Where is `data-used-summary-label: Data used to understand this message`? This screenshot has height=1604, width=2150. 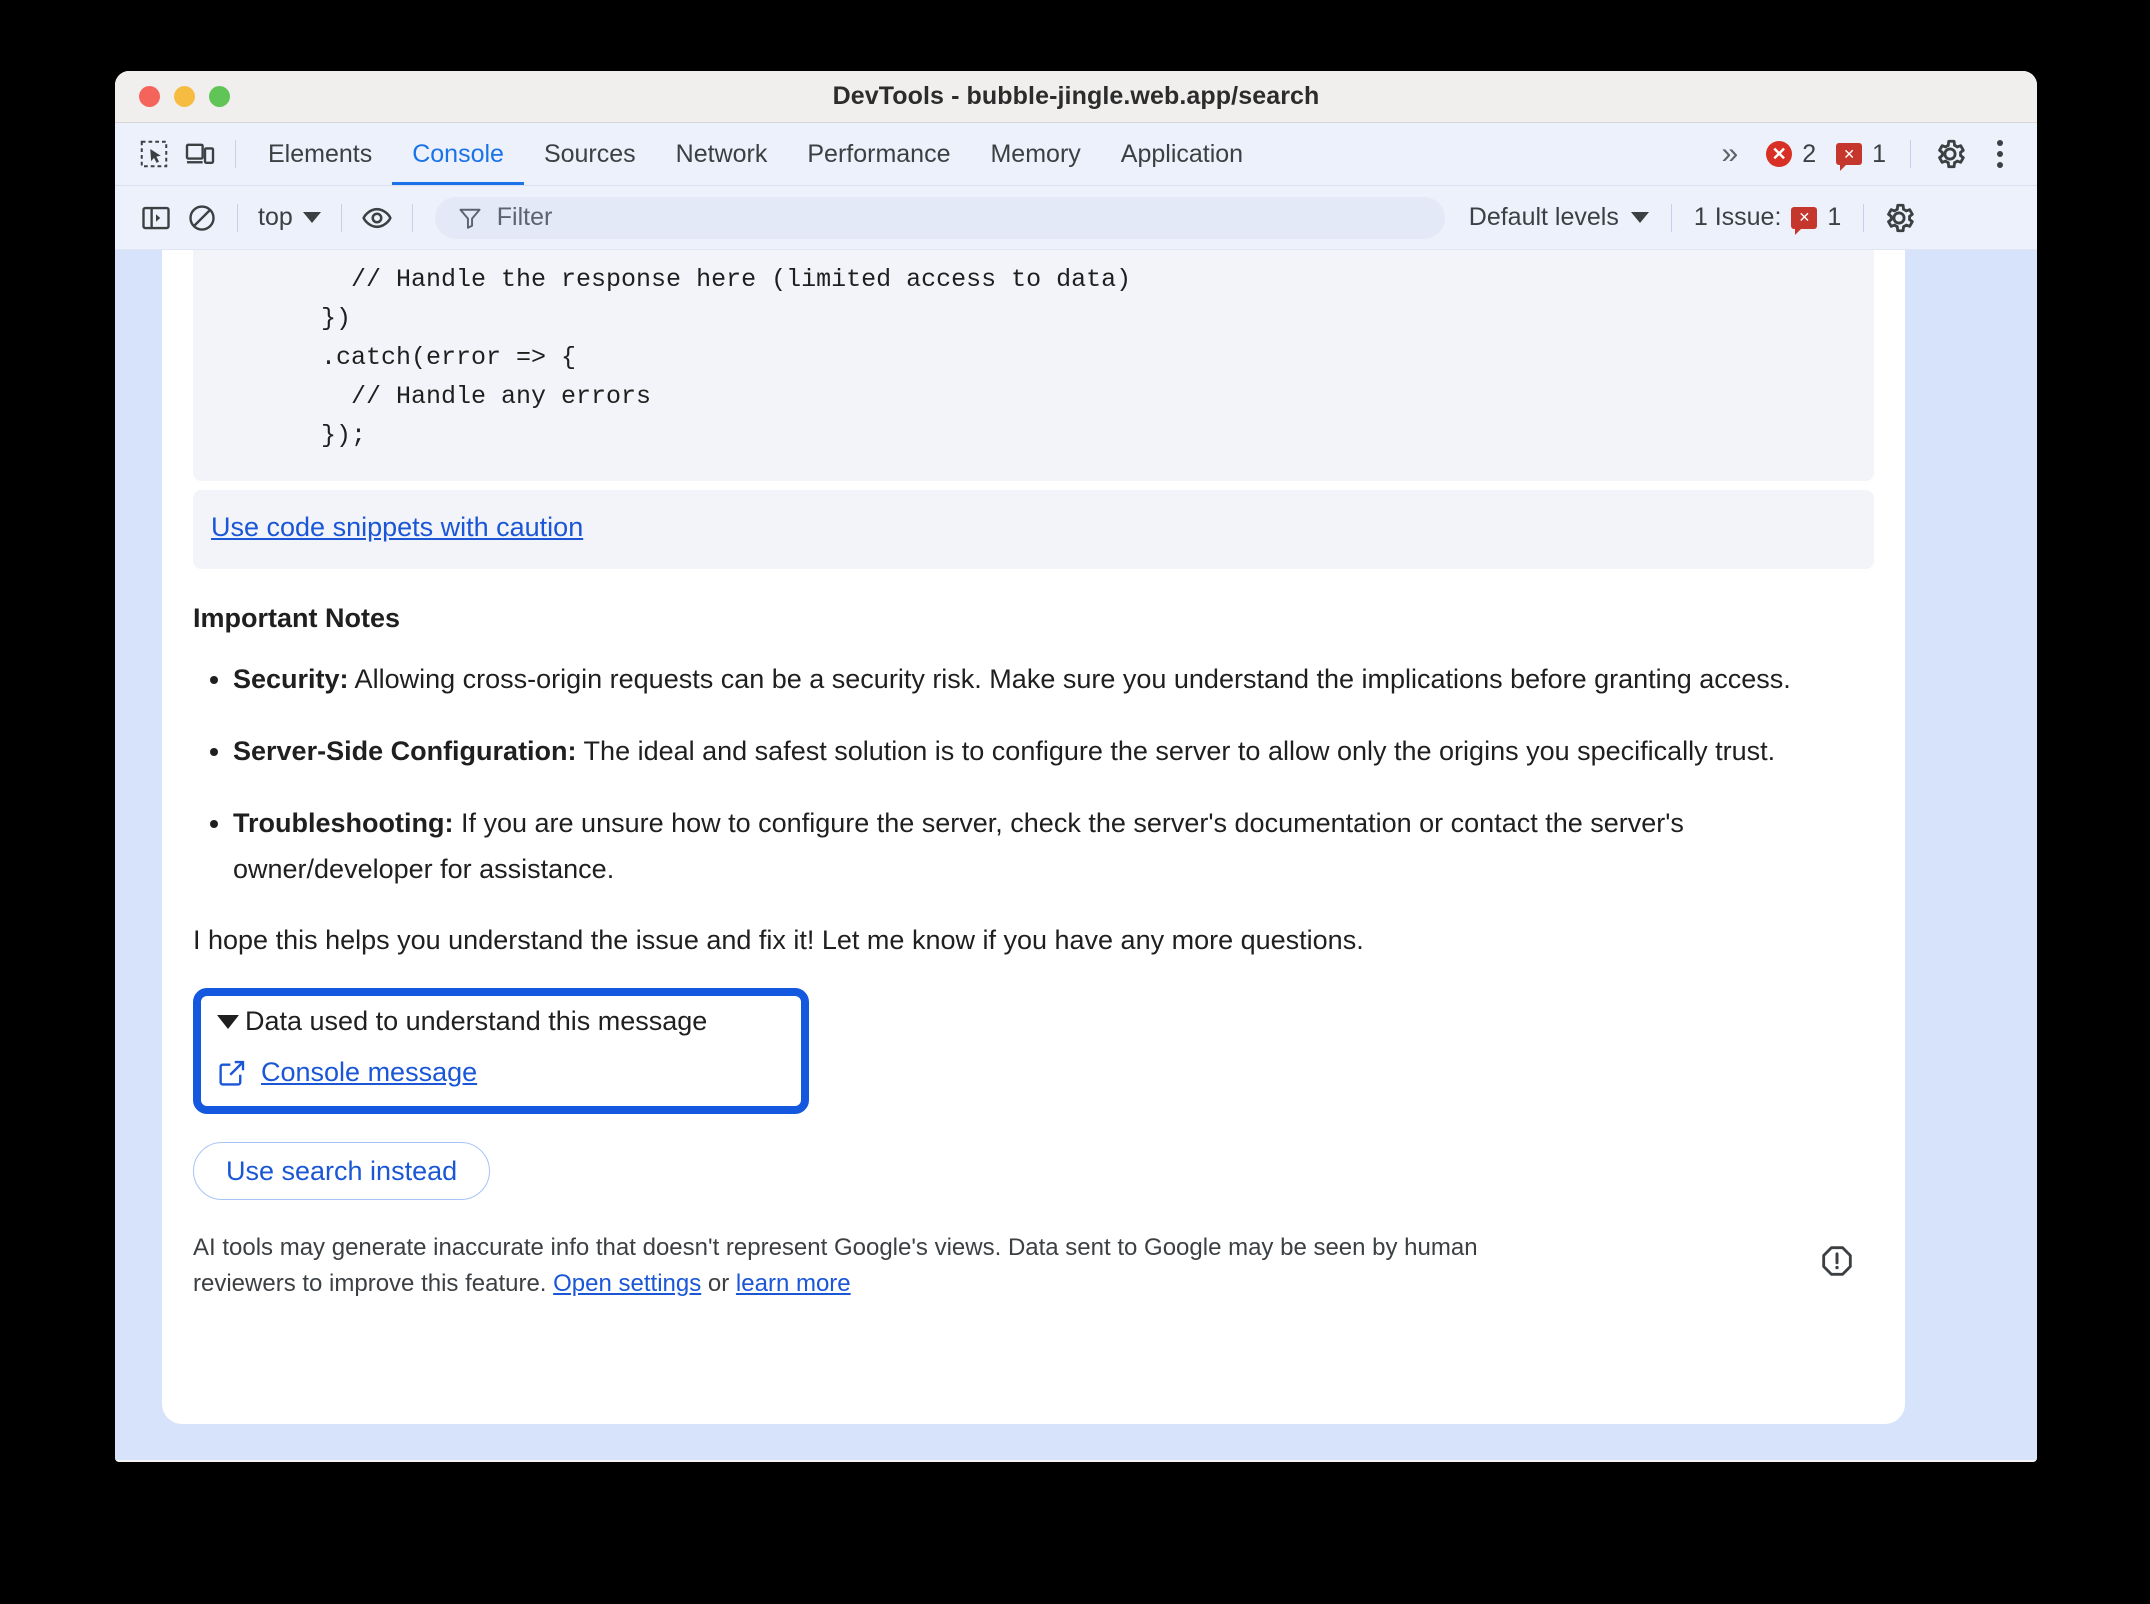 data-used-summary-label: Data used to understand this message is located at coordinates (476, 1021).